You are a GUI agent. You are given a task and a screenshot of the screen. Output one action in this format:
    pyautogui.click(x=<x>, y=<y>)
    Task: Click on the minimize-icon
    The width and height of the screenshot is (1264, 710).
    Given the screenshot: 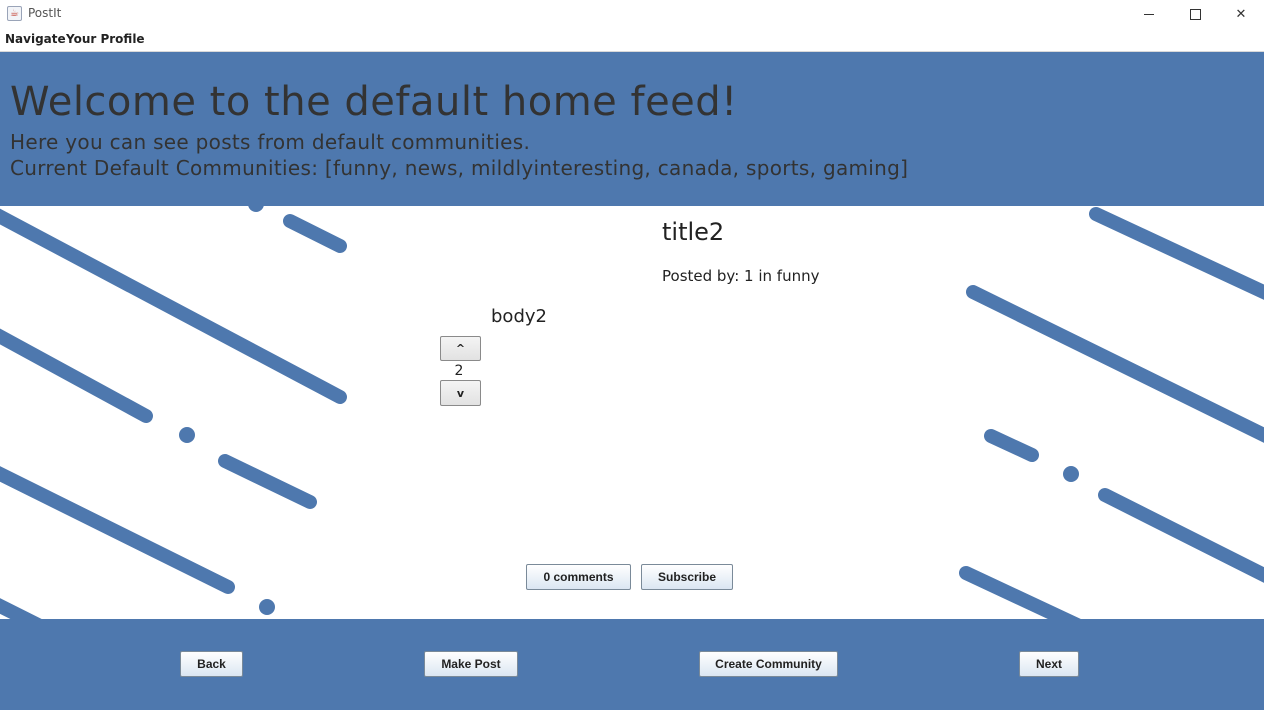 What is the action you would take?
    pyautogui.click(x=1149, y=14)
    